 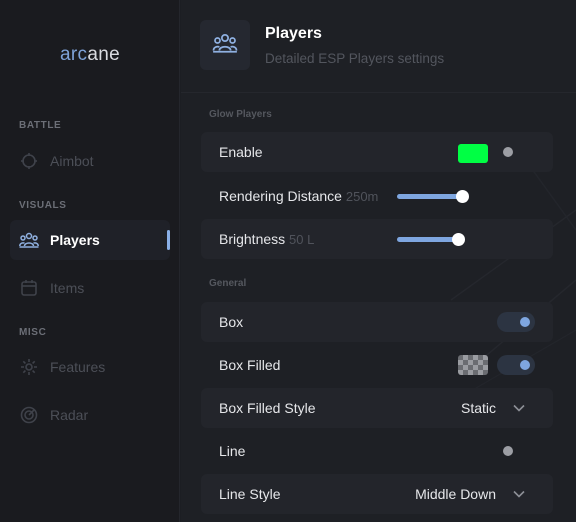 I want to click on box-toggle, so click(x=516, y=322).